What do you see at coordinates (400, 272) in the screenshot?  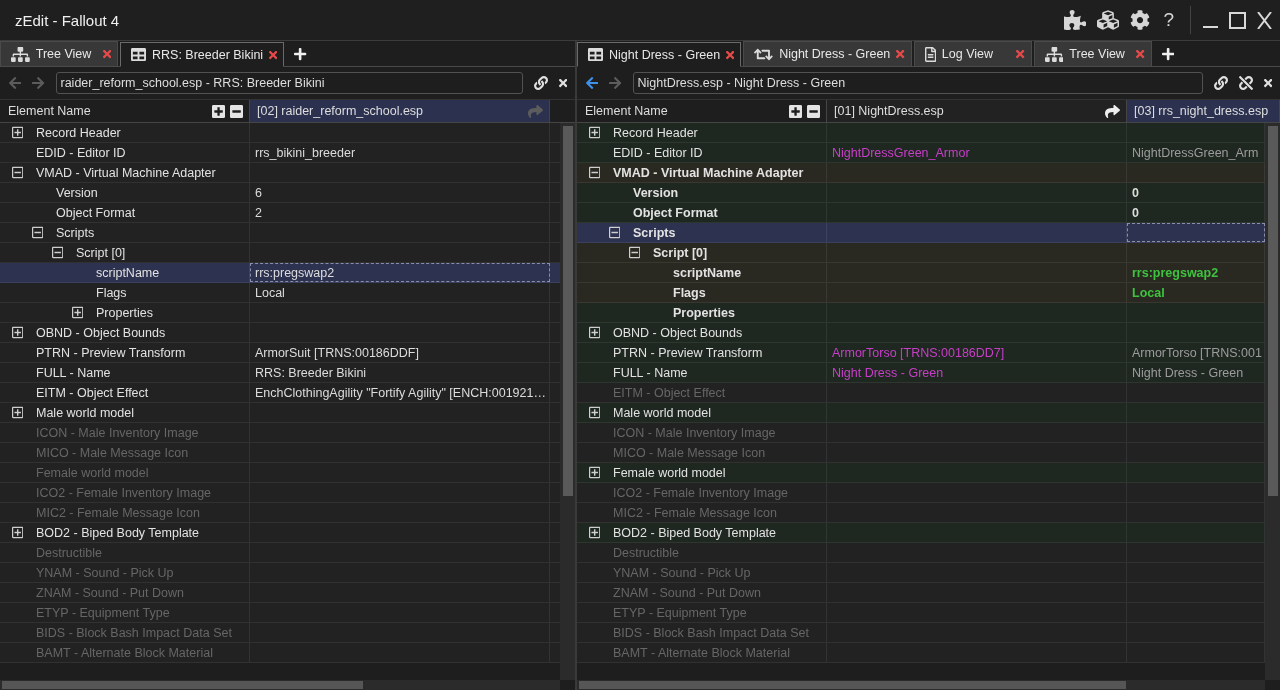 I see `focused-cell: rrs:pregswap2` at bounding box center [400, 272].